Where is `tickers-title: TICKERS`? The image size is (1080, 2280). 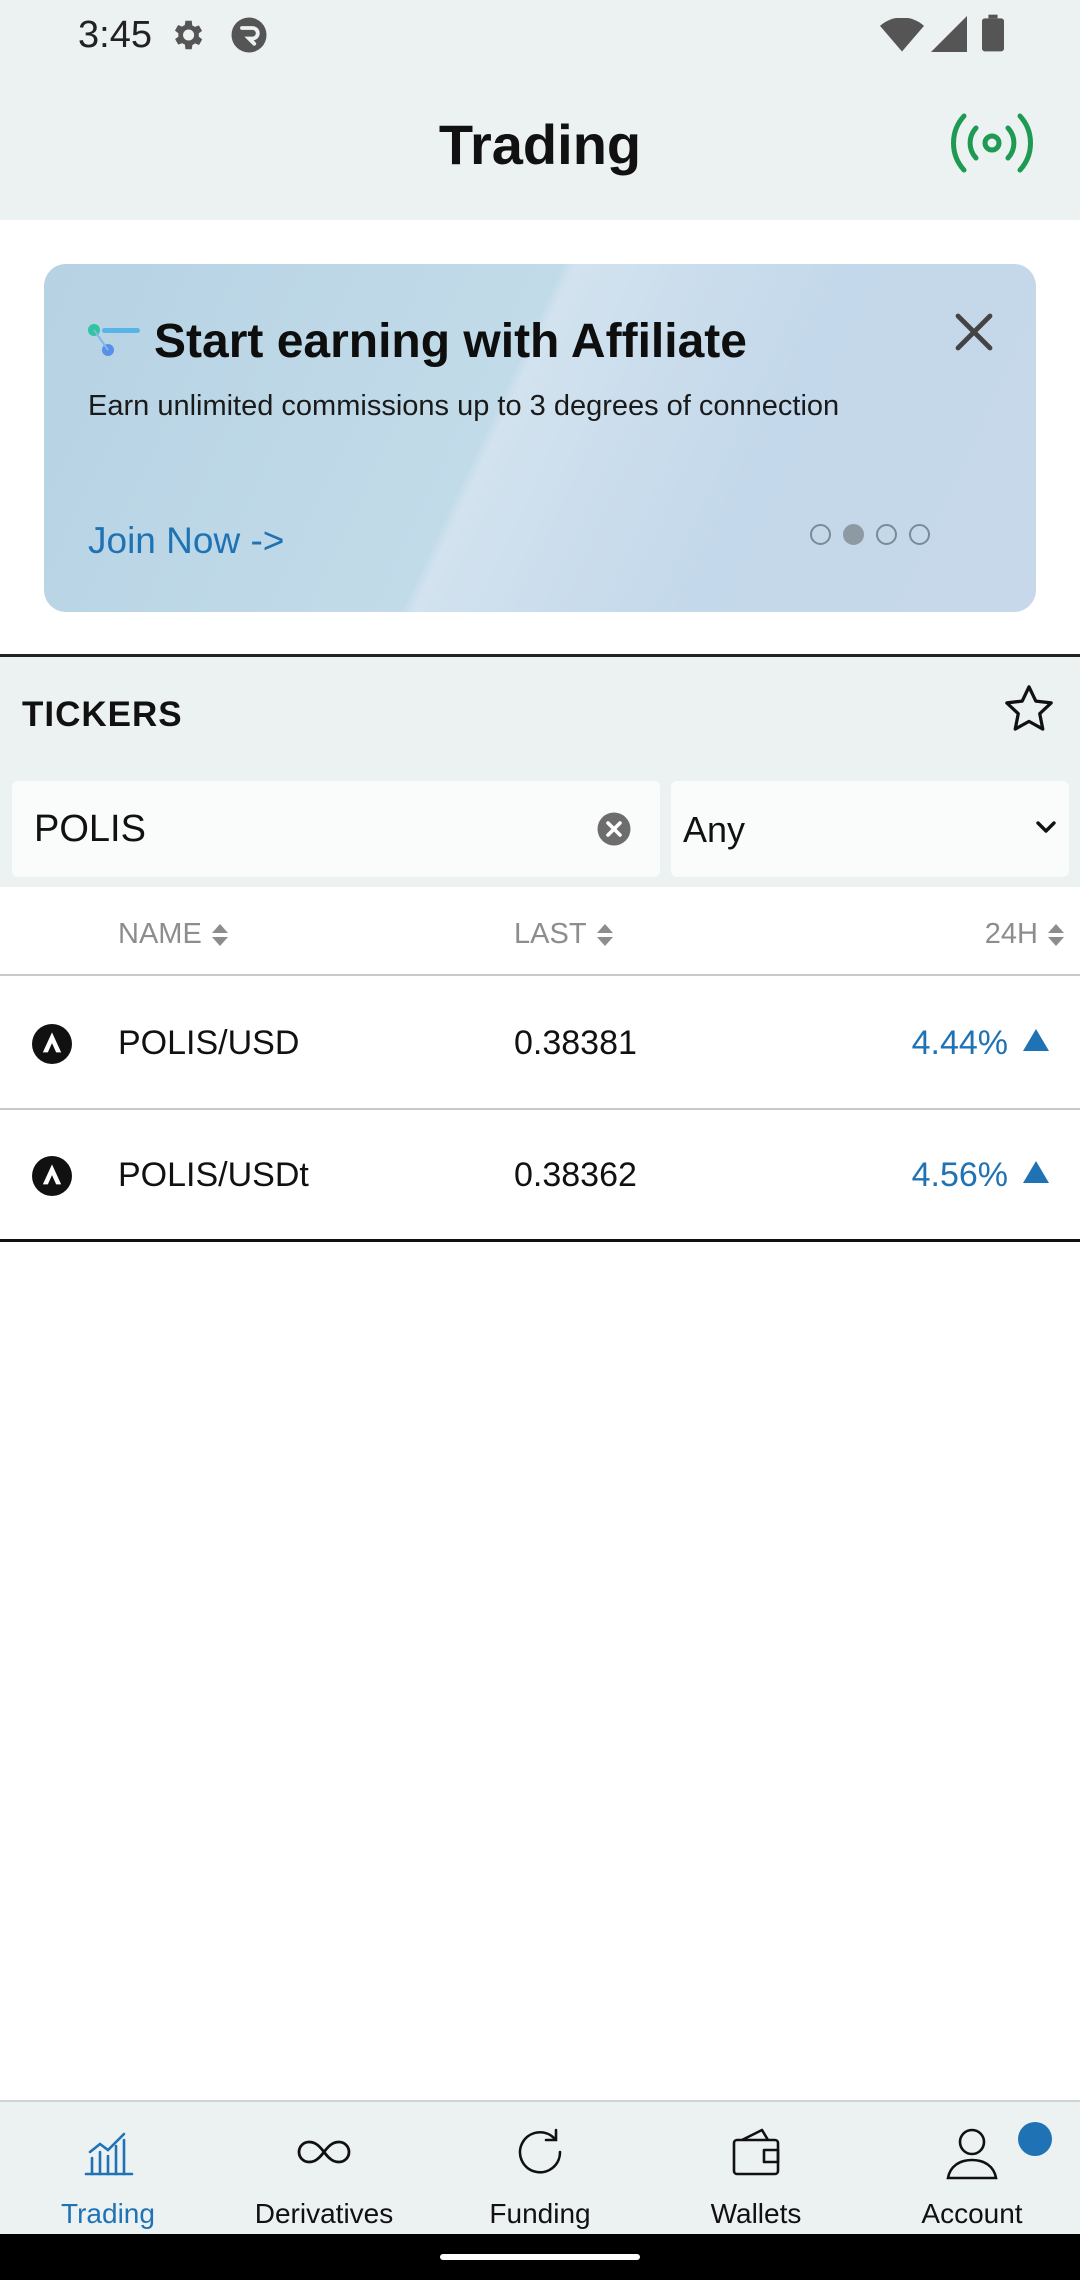
tickers-title: TICKERS is located at coordinates (102, 714).